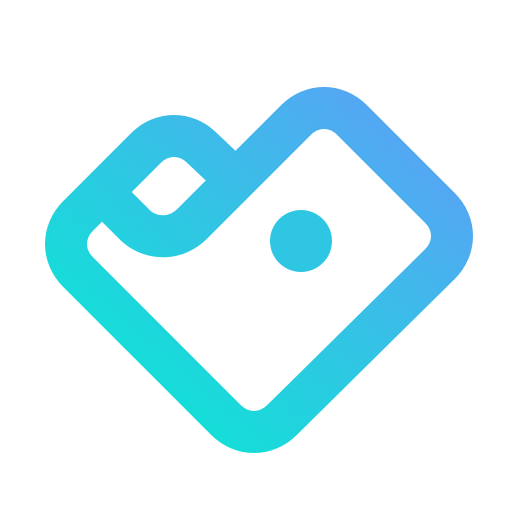 The width and height of the screenshot is (512, 512). Describe the element at coordinates (301, 241) in the screenshot. I see `wallet-clasp-dot` at that location.